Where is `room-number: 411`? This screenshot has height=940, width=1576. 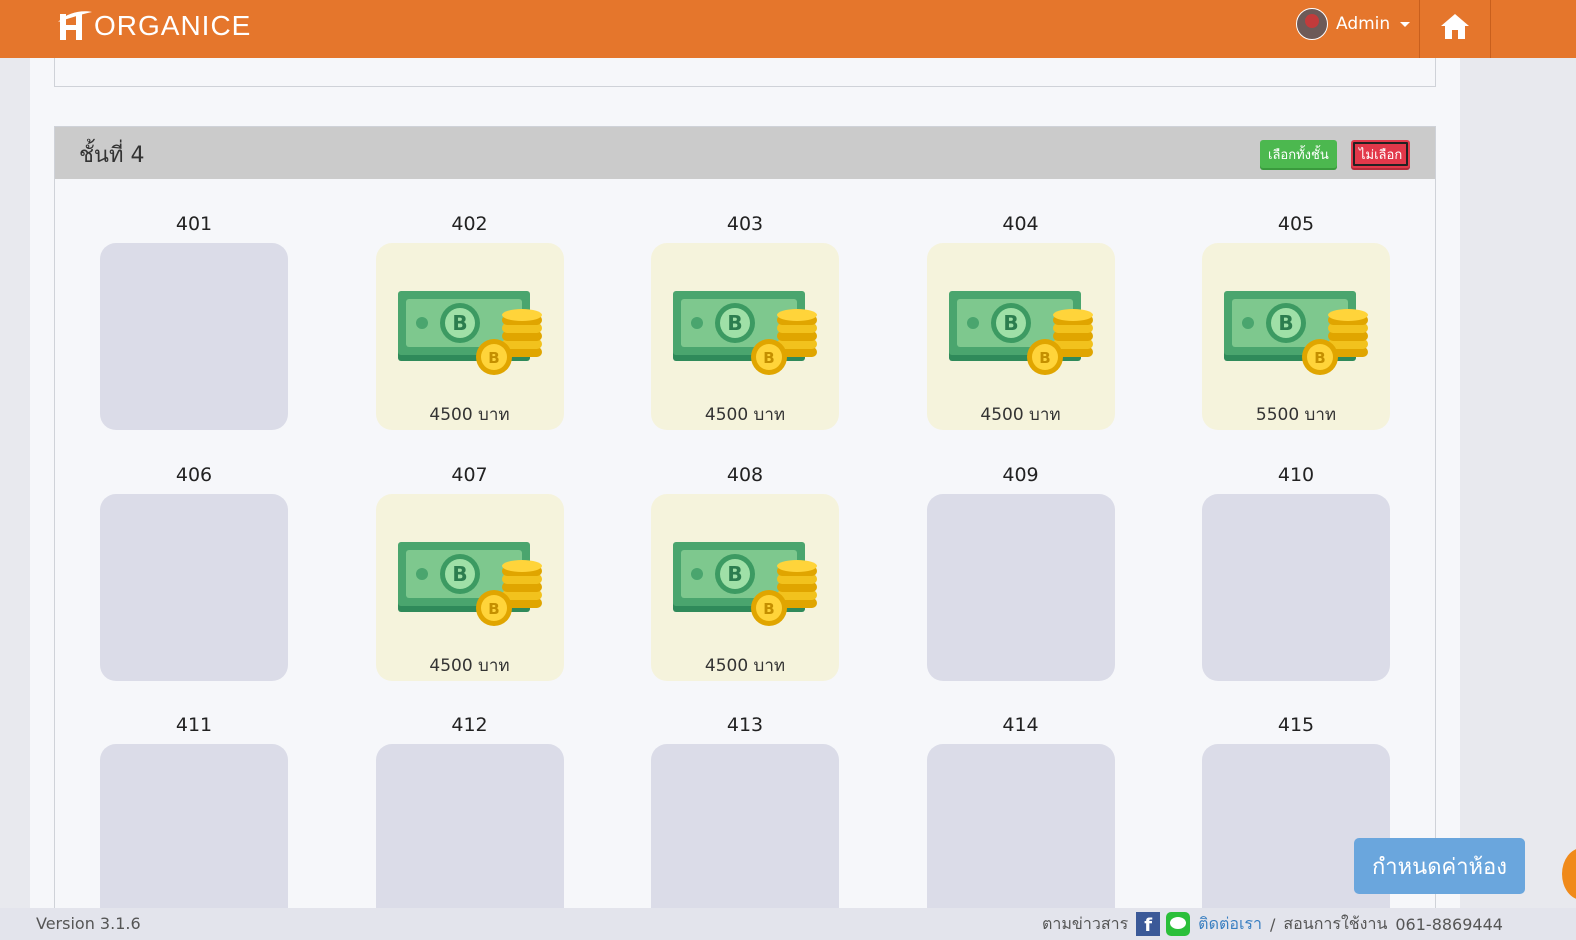 room-number: 411 is located at coordinates (194, 725).